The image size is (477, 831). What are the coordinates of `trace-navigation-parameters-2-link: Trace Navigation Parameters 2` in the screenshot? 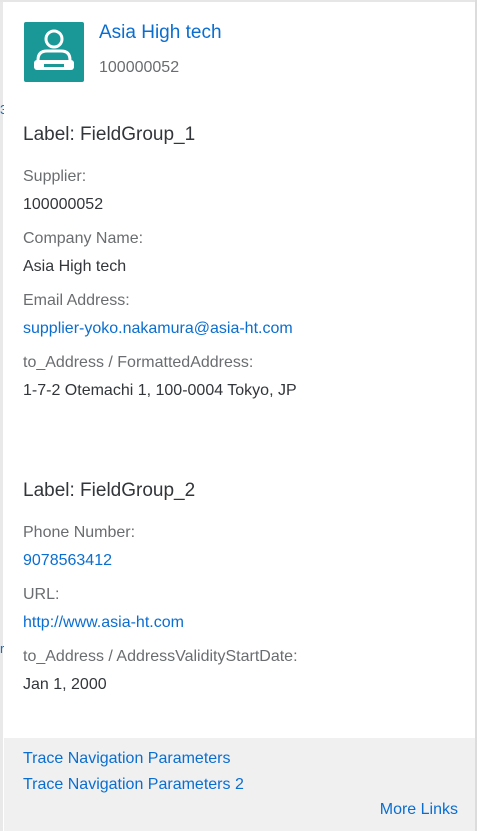 It's located at (133, 785).